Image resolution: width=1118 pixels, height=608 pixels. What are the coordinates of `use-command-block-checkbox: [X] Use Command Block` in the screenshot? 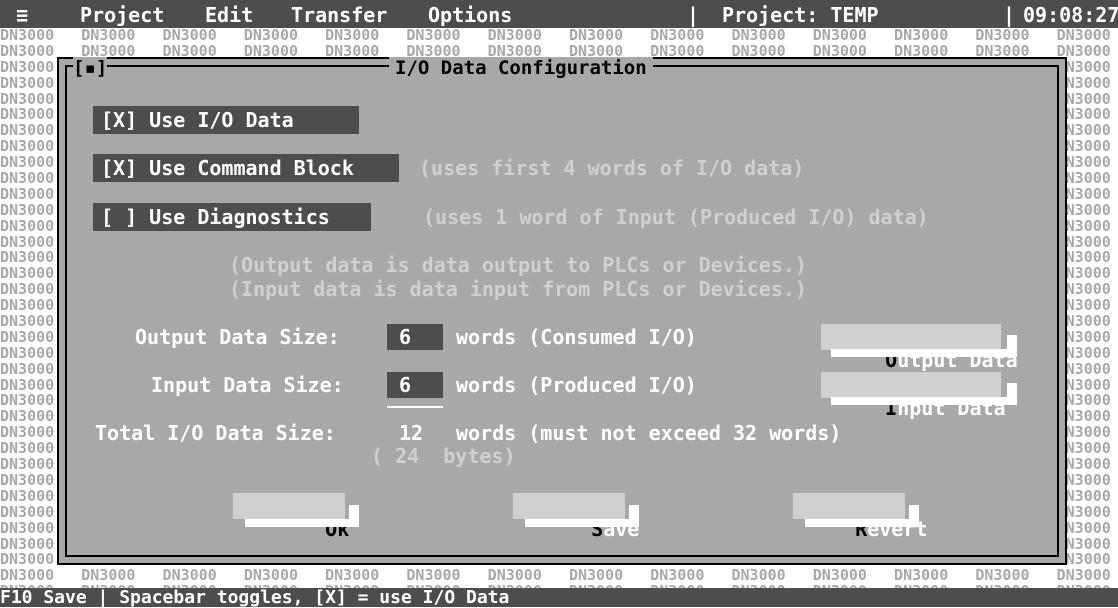 It's located at (246, 168).